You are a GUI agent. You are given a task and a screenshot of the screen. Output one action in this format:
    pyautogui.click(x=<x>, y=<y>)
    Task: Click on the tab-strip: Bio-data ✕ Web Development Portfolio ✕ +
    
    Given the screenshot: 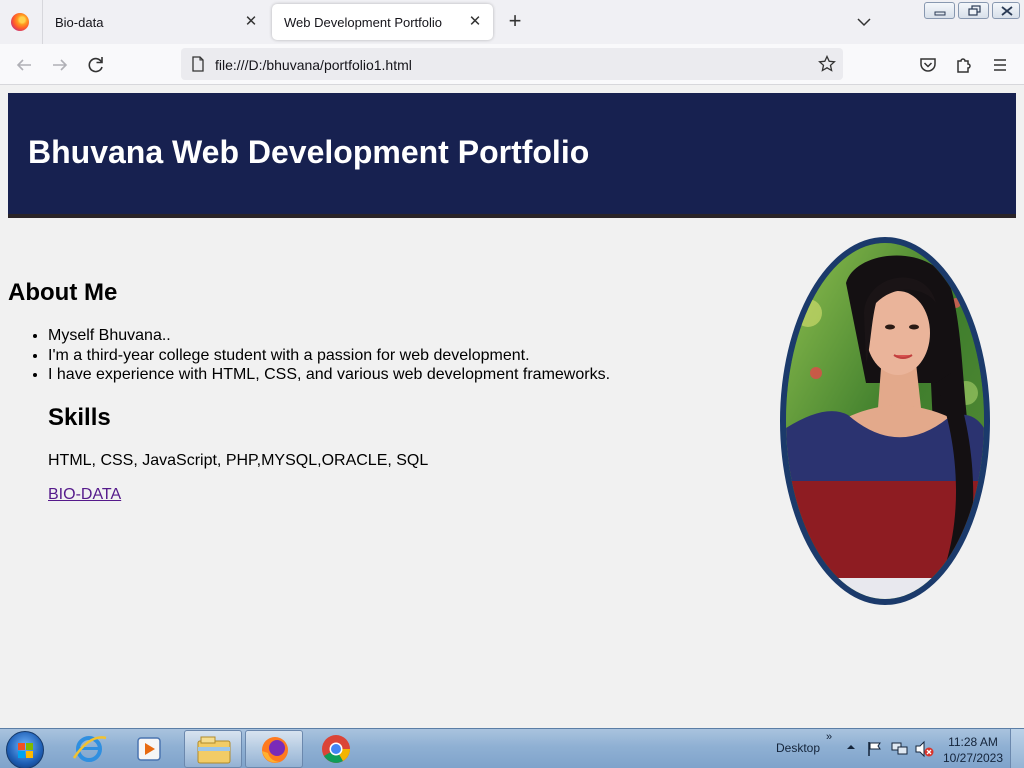 What is the action you would take?
    pyautogui.click(x=512, y=22)
    